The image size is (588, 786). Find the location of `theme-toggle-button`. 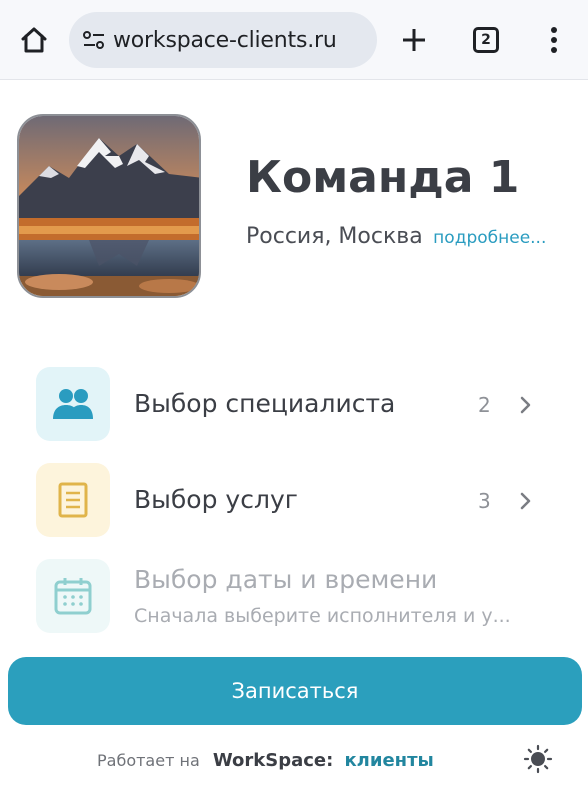

theme-toggle-button is located at coordinates (538, 759).